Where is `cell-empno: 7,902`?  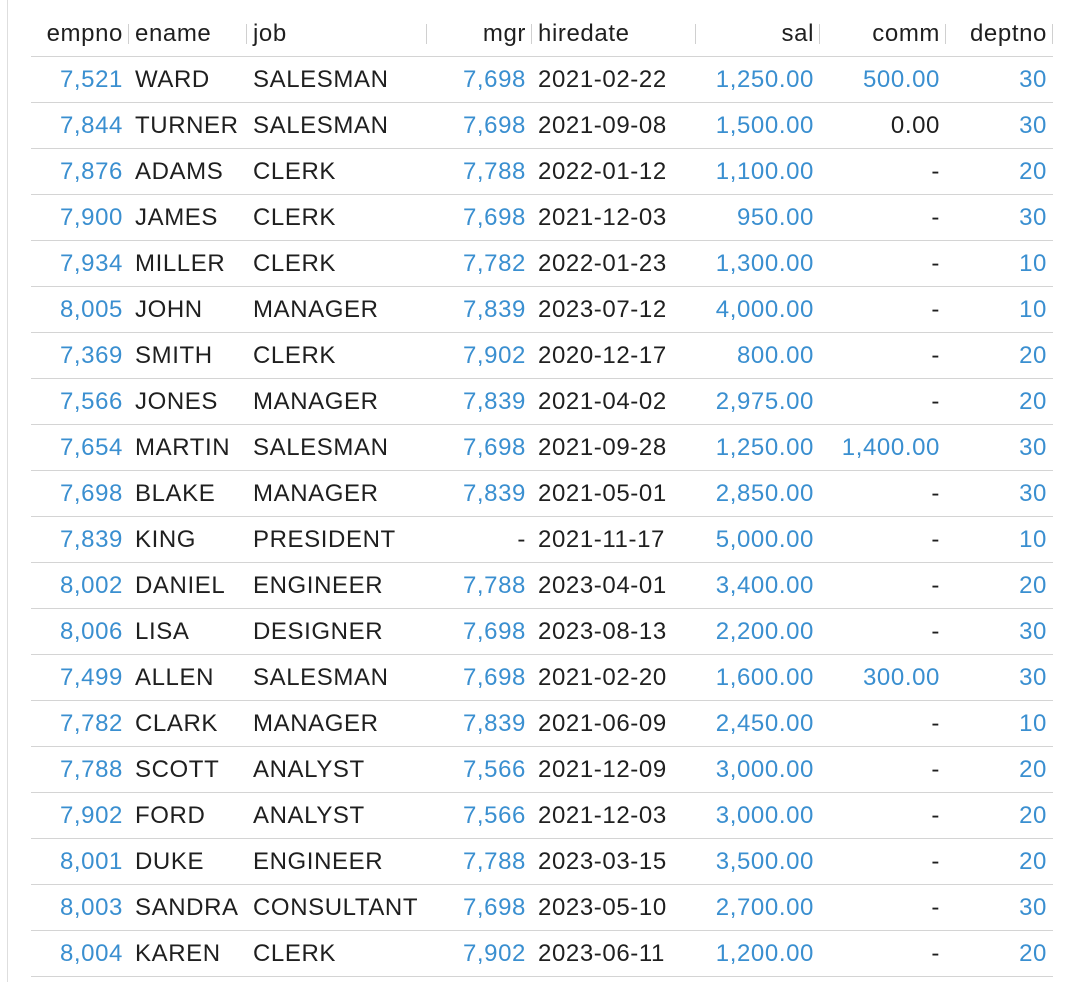
cell-empno: 7,902 is located at coordinates (80, 815).